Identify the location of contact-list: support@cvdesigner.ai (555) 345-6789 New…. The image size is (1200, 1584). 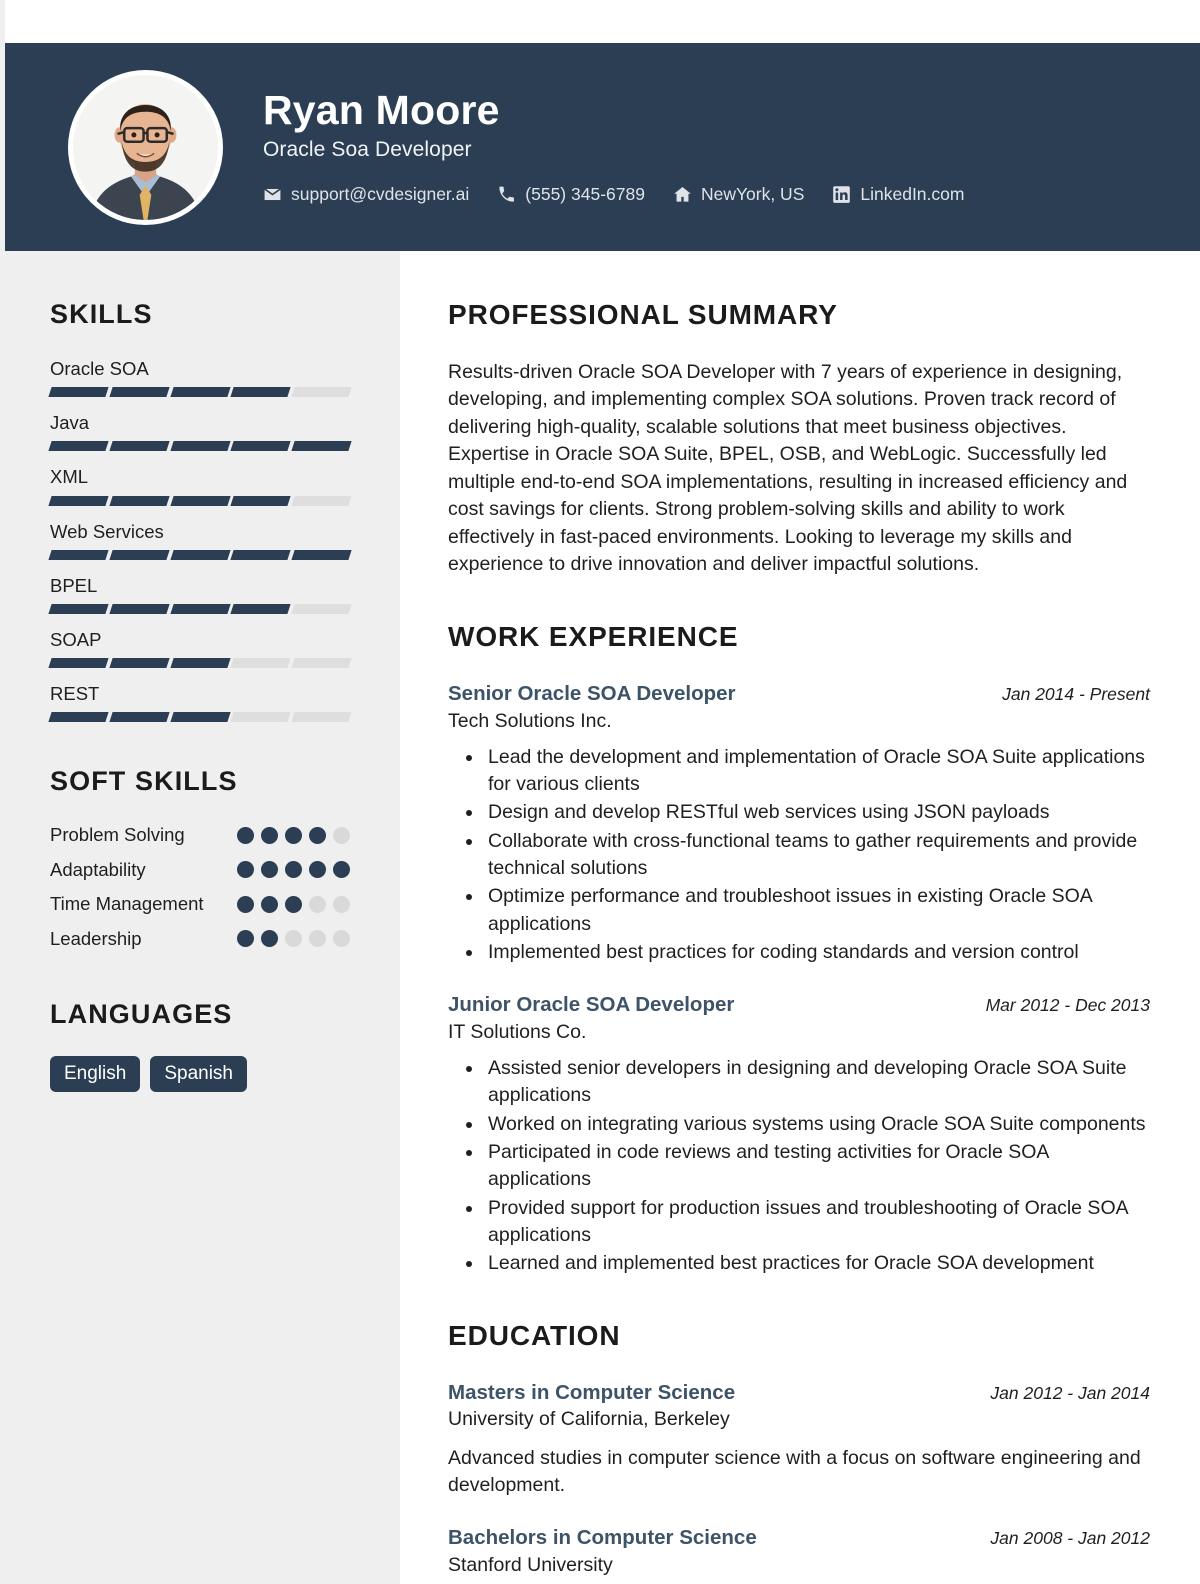
(613, 194).